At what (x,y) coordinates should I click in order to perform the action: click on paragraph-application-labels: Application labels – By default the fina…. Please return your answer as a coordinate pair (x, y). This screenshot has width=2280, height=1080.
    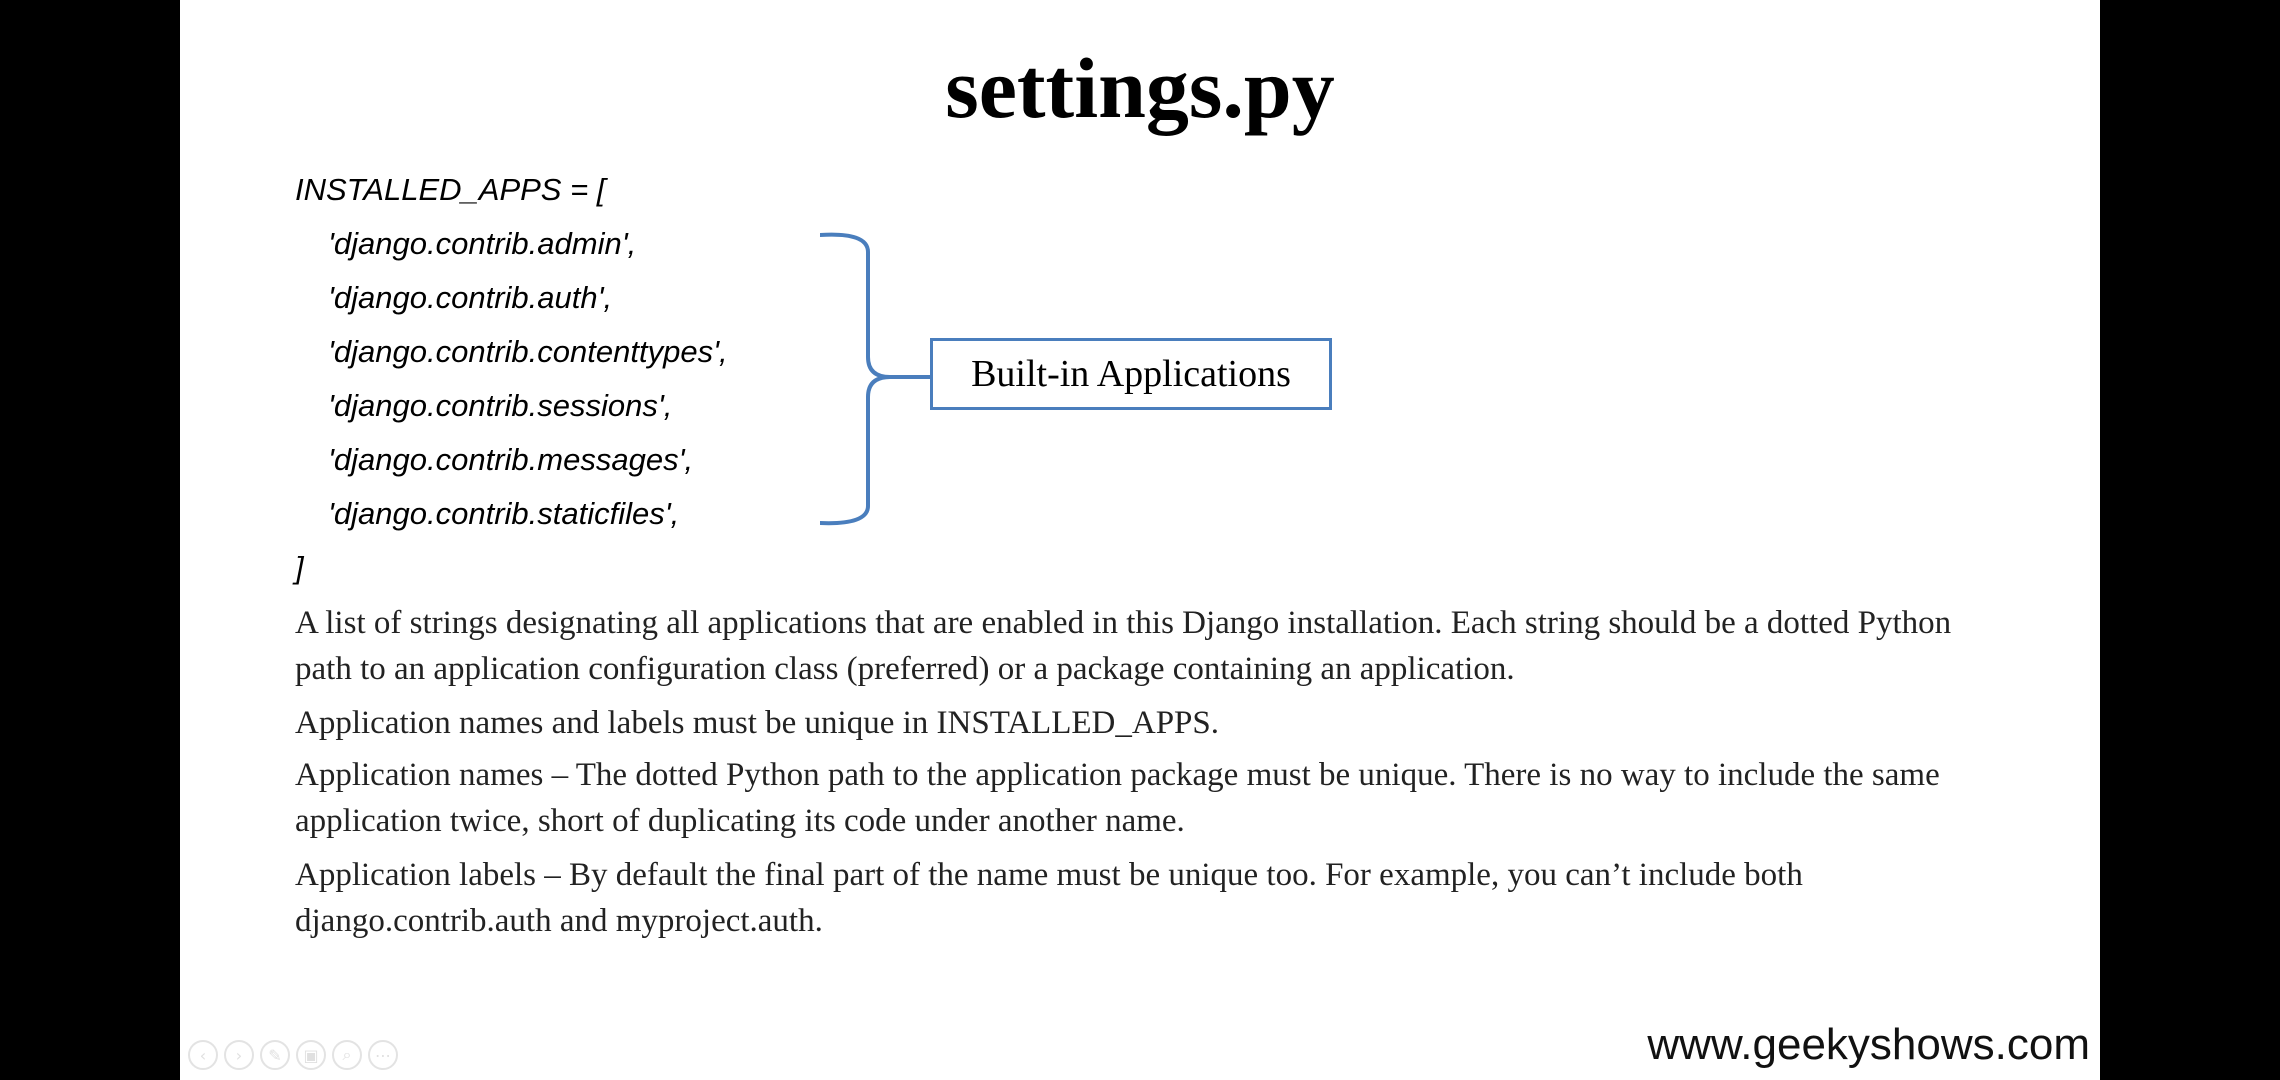
    Looking at the image, I should click on (1049, 898).